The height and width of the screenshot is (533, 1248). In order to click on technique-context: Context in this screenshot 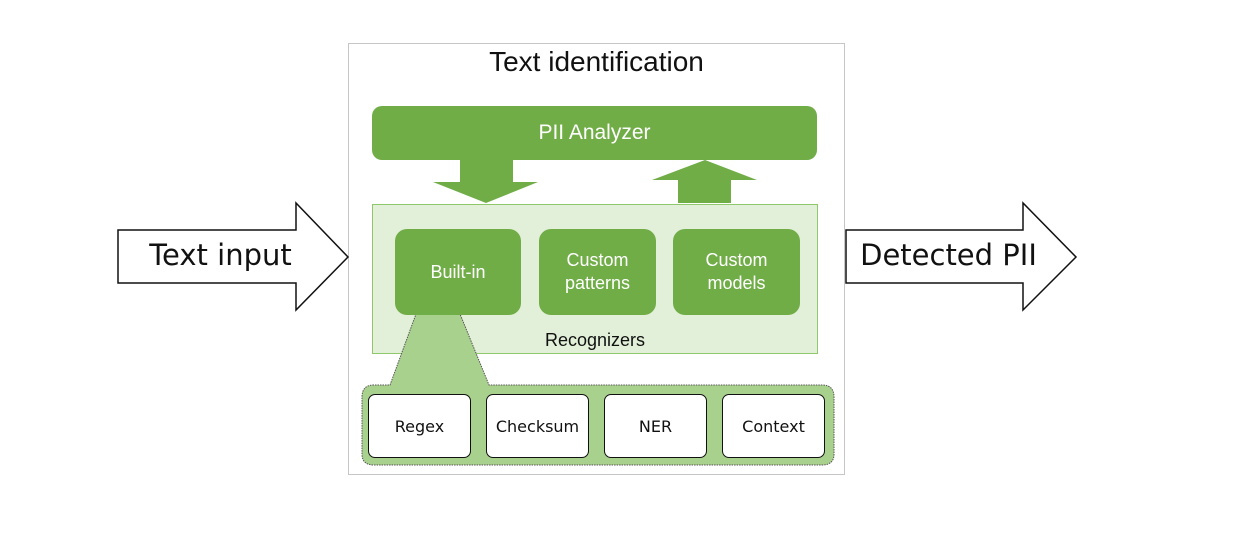, I will do `click(773, 426)`.